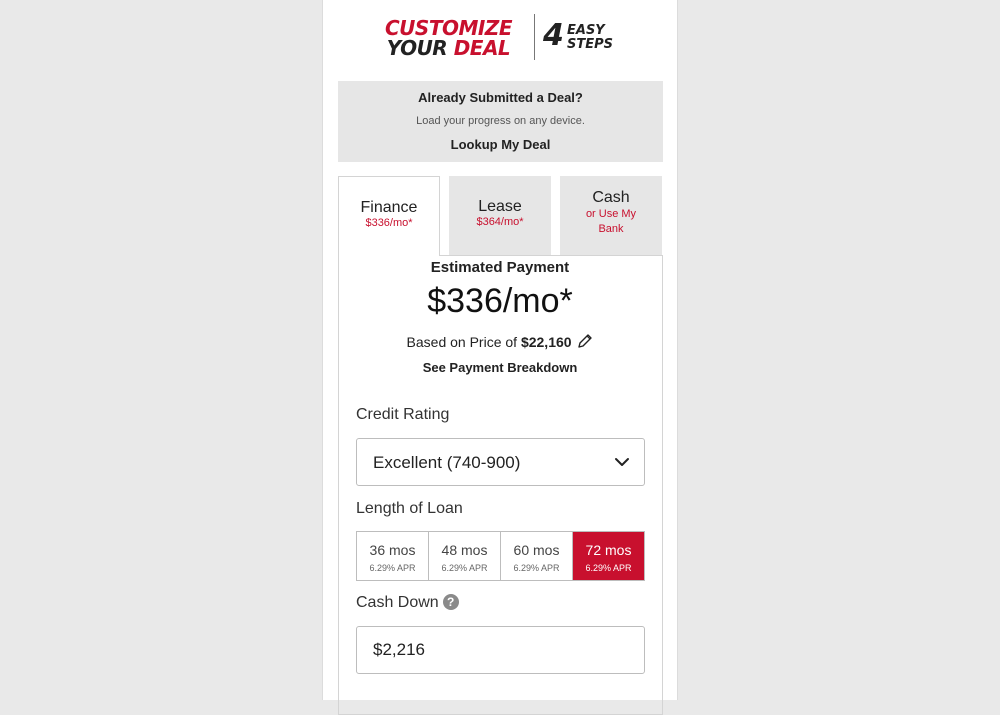 The image size is (1000, 715). Describe the element at coordinates (450, 602) in the screenshot. I see `help-icon: ?` at that location.